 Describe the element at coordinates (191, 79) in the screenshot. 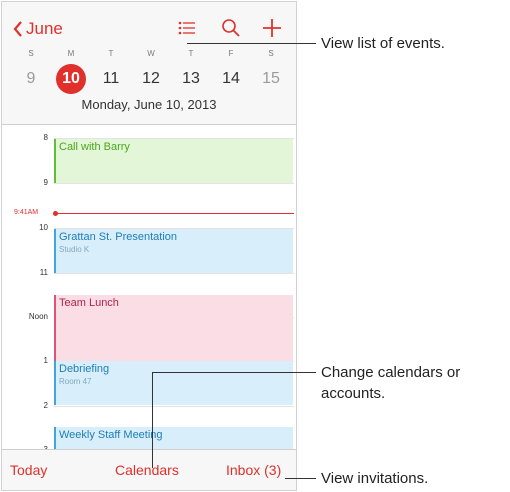

I see `day-cell: 13` at that location.